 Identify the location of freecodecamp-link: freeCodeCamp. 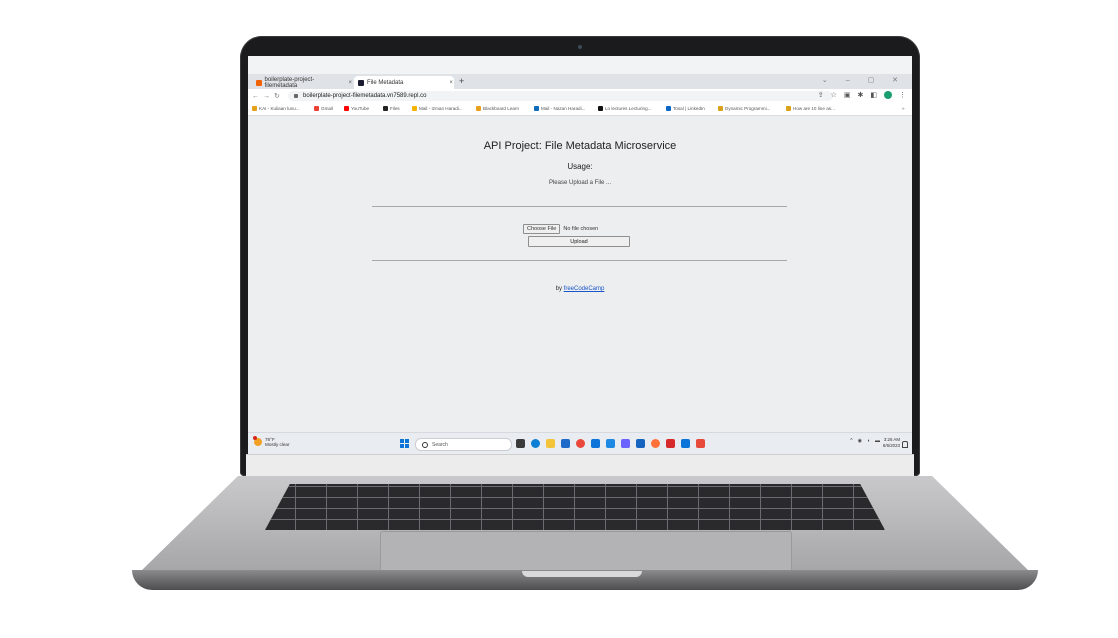
(584, 289).